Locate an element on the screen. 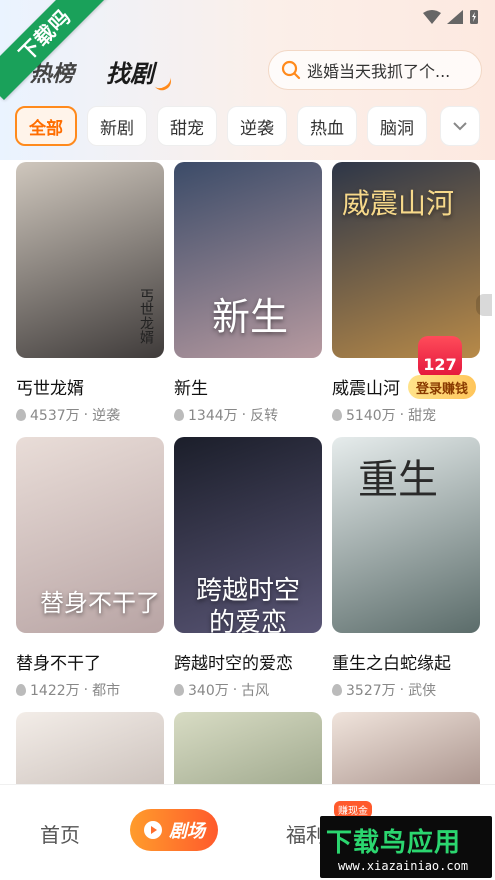 Image resolution: width=495 pixels, height=880 pixels. drama-views: 340万 is located at coordinates (208, 691).